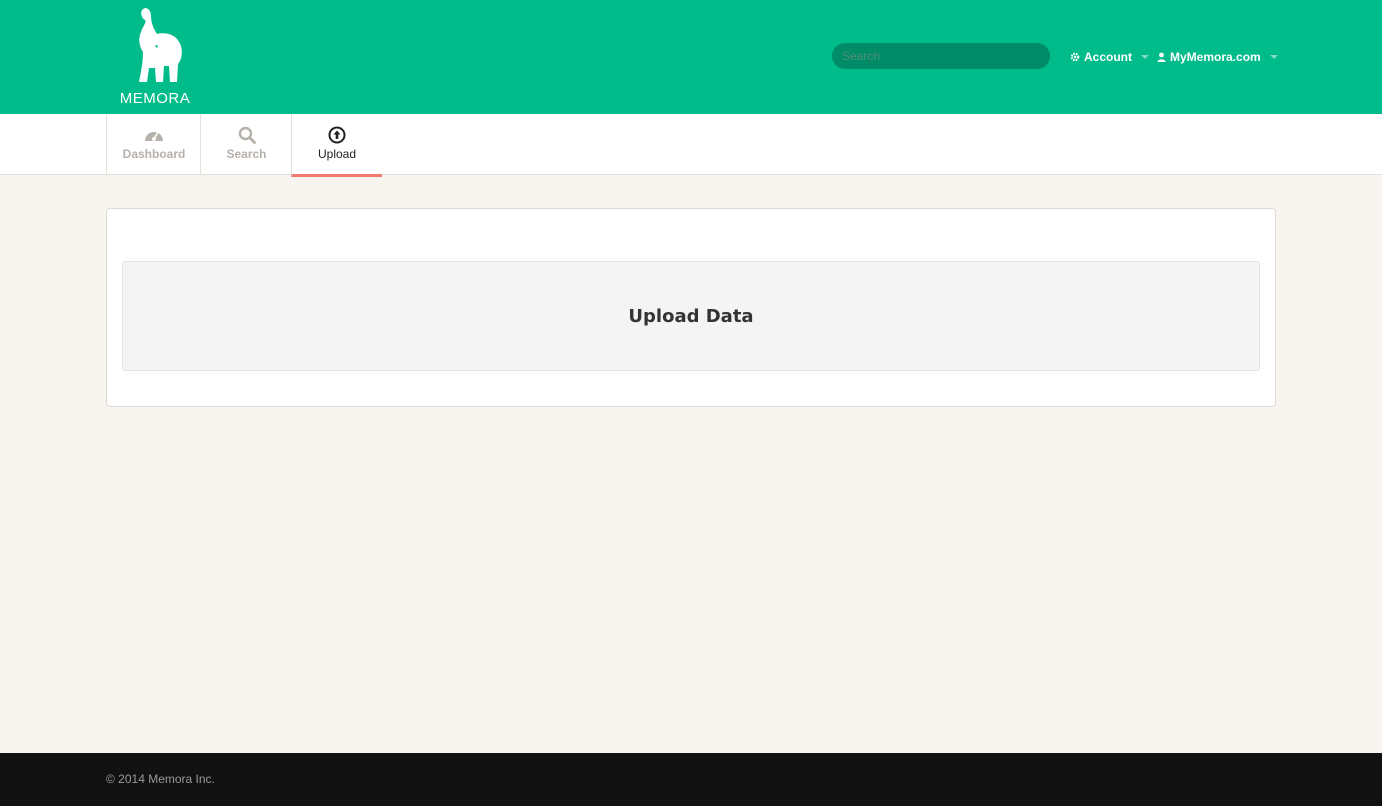 The width and height of the screenshot is (1382, 806). What do you see at coordinates (337, 135) in the screenshot?
I see `upload-circle-icon` at bounding box center [337, 135].